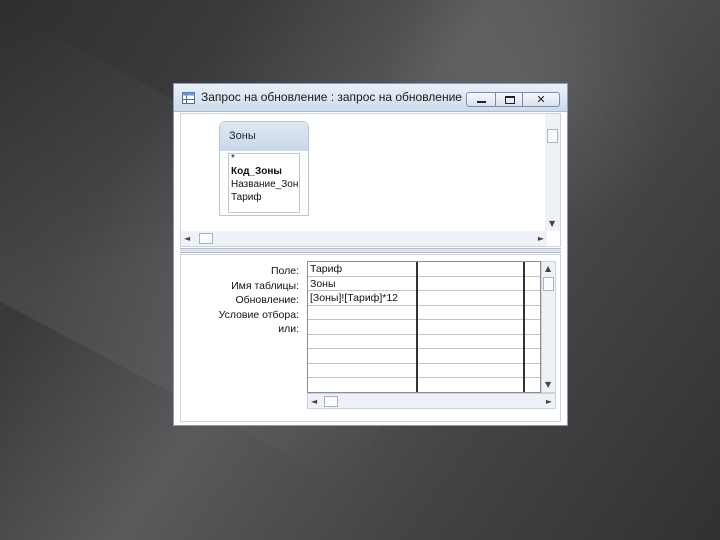  What do you see at coordinates (331, 401) in the screenshot?
I see `grid-horizontal-thumb` at bounding box center [331, 401].